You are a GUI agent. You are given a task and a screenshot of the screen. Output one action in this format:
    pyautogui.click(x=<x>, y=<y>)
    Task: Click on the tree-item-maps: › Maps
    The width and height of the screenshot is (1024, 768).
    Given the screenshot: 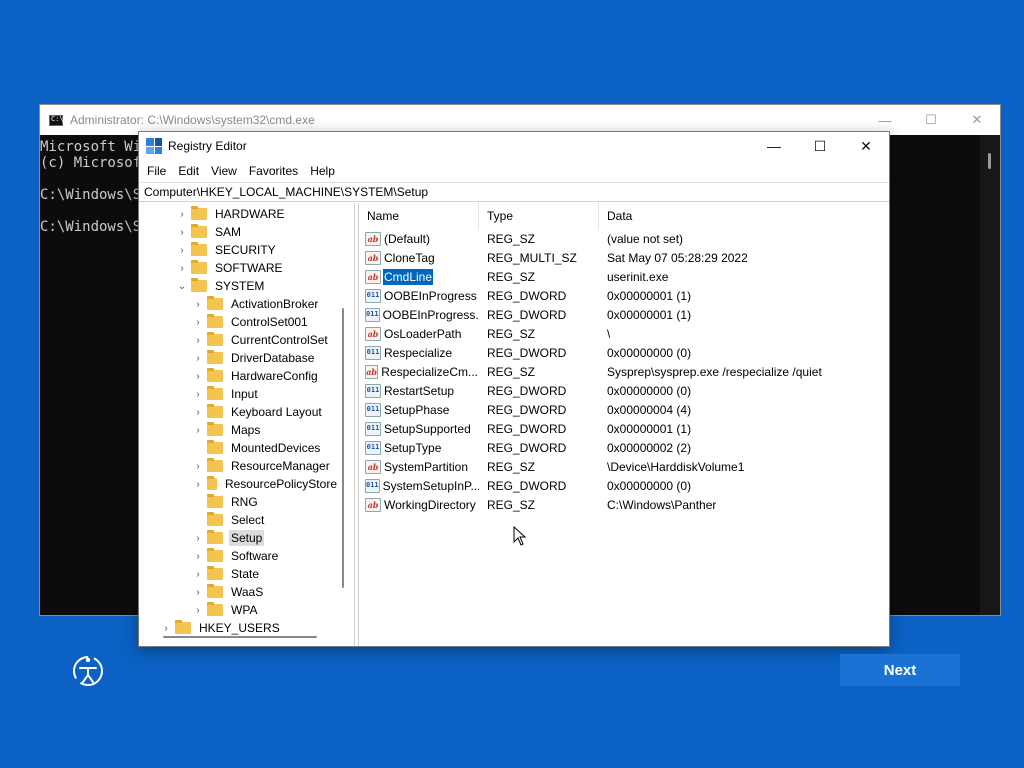 What is the action you would take?
    pyautogui.click(x=239, y=430)
    